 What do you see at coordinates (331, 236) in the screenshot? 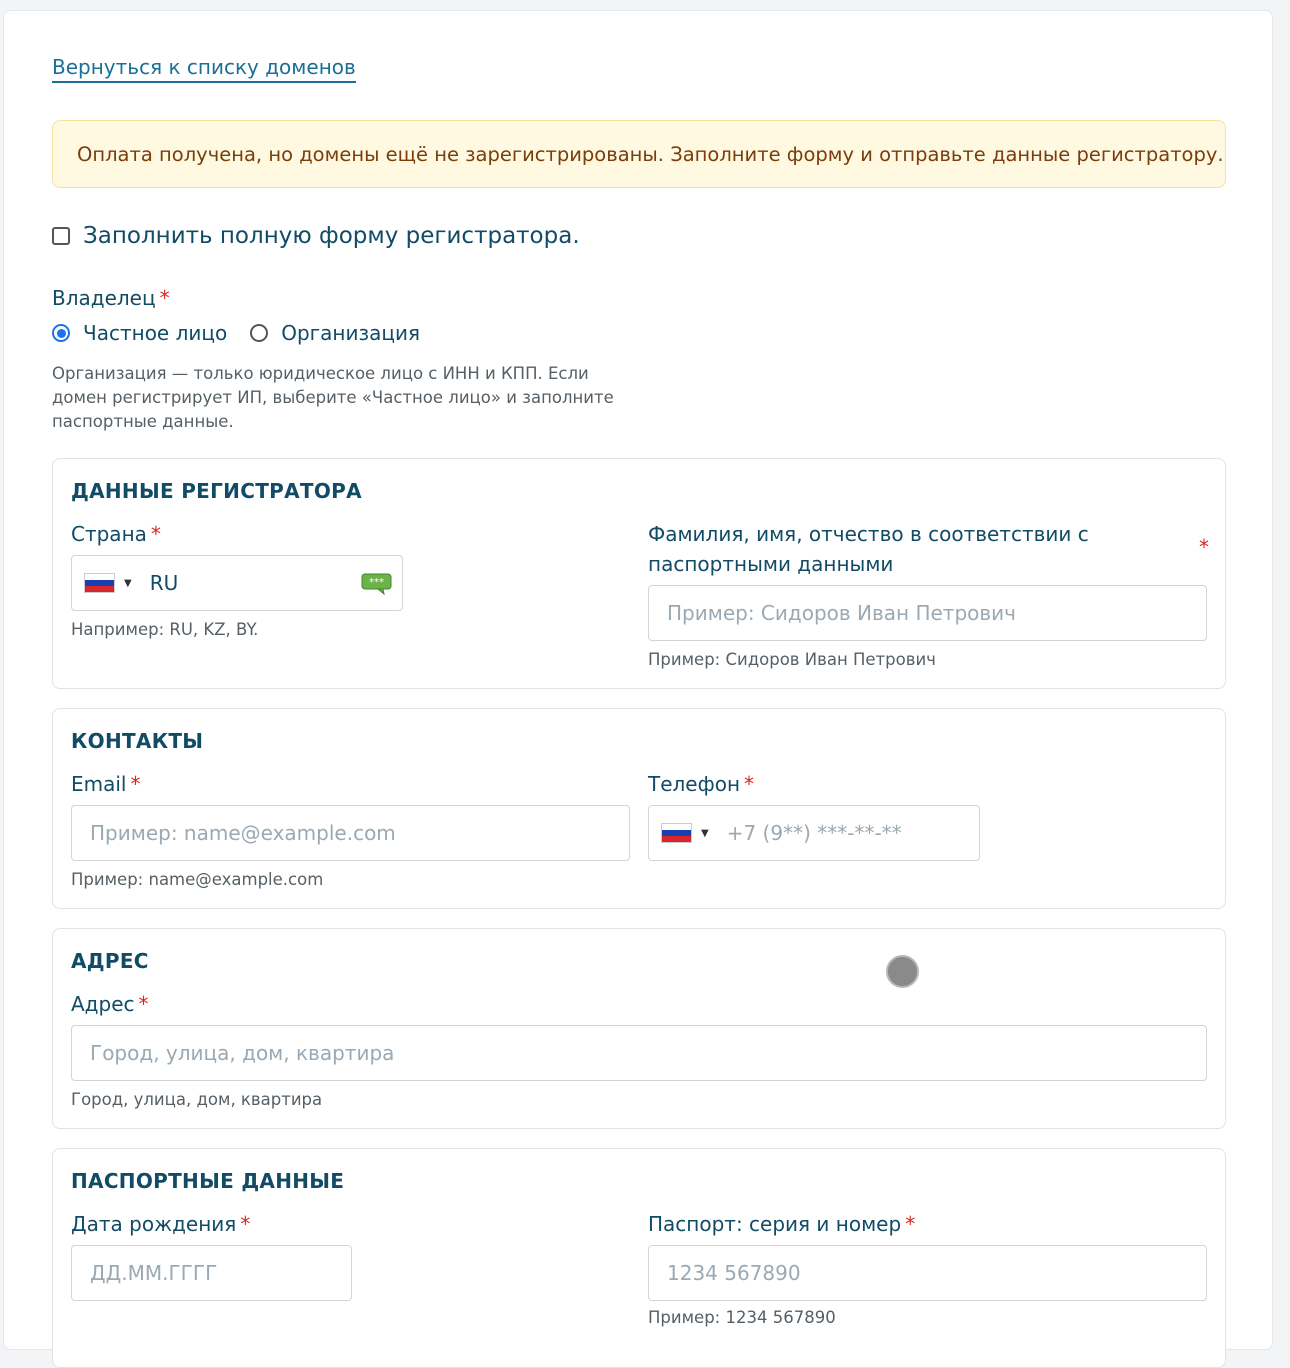
I see `full-form-label: Заполнить полную форму регистратора.` at bounding box center [331, 236].